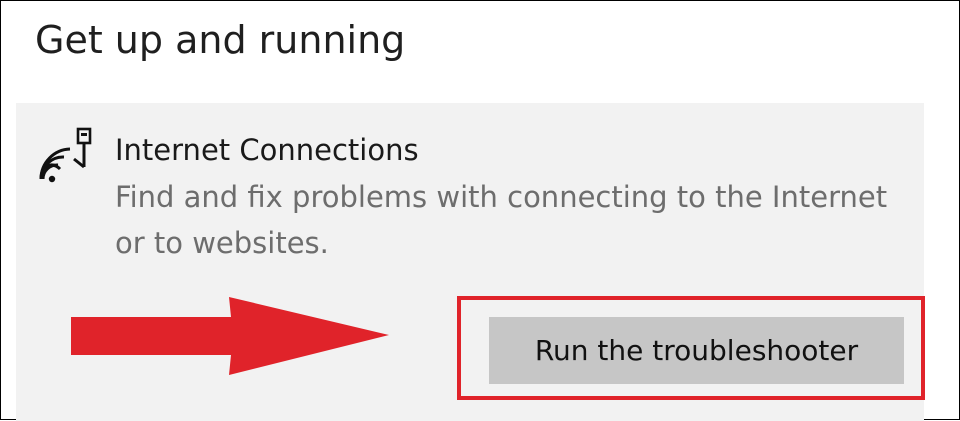  What do you see at coordinates (220, 40) in the screenshot?
I see `section-title: Get up and running` at bounding box center [220, 40].